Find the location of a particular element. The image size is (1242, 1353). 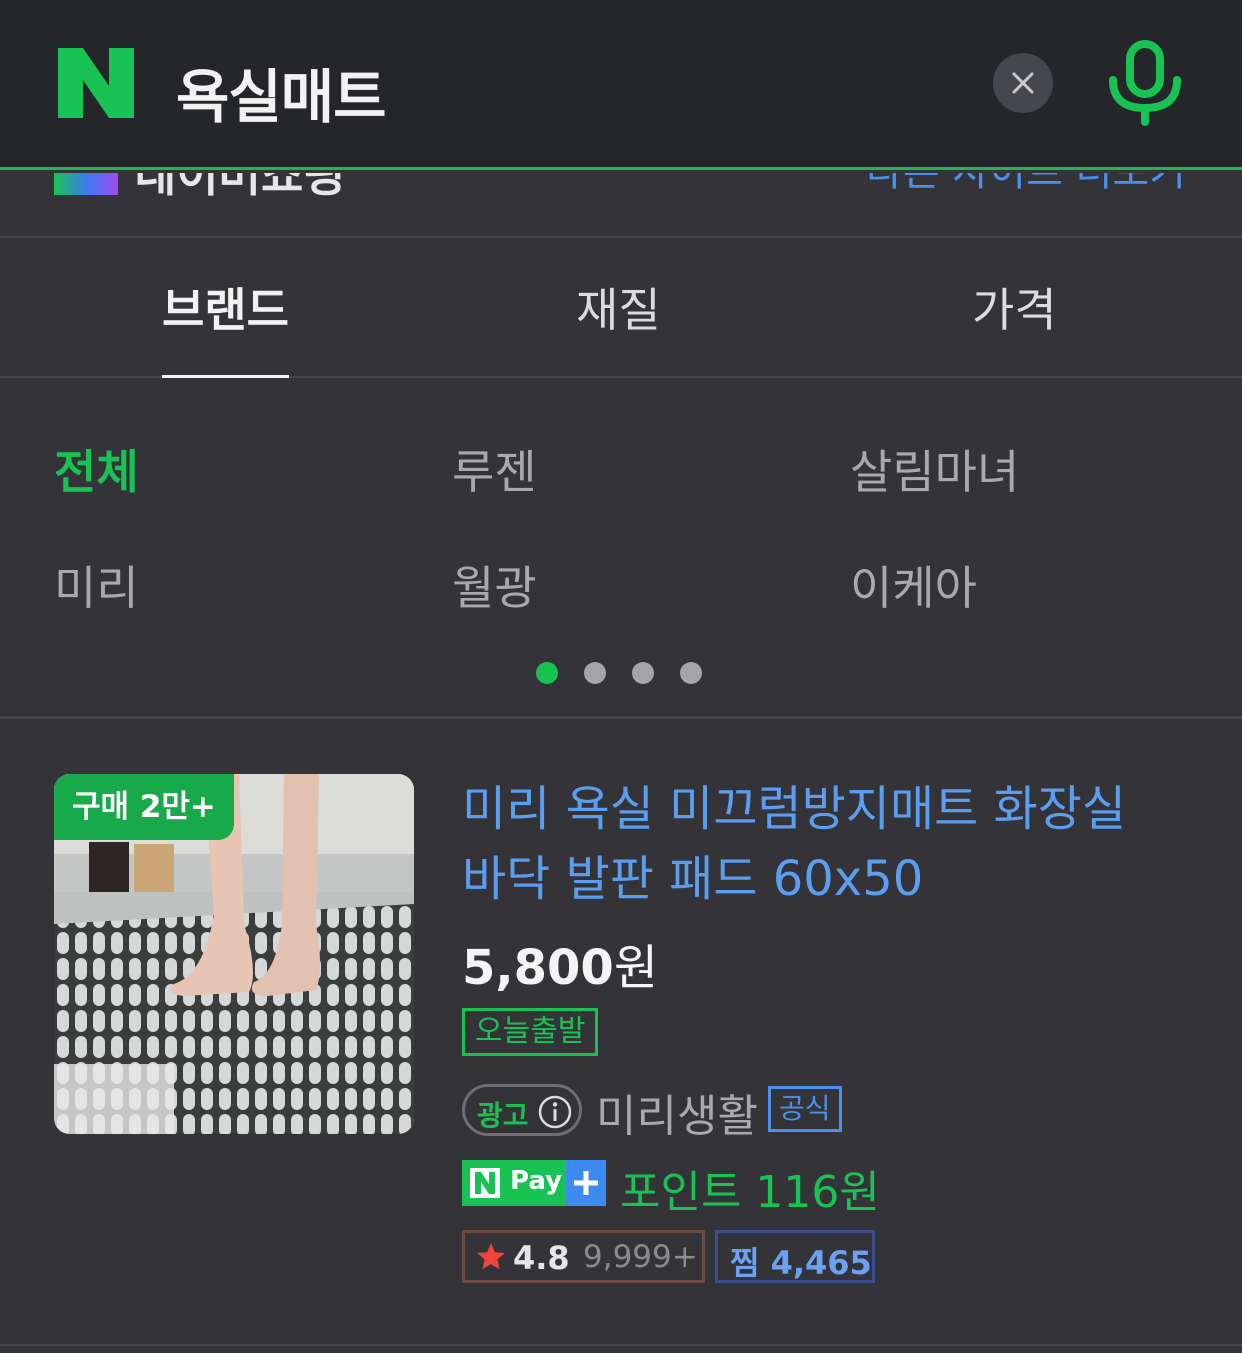

ad-badge: 광고 is located at coordinates (522, 1110).